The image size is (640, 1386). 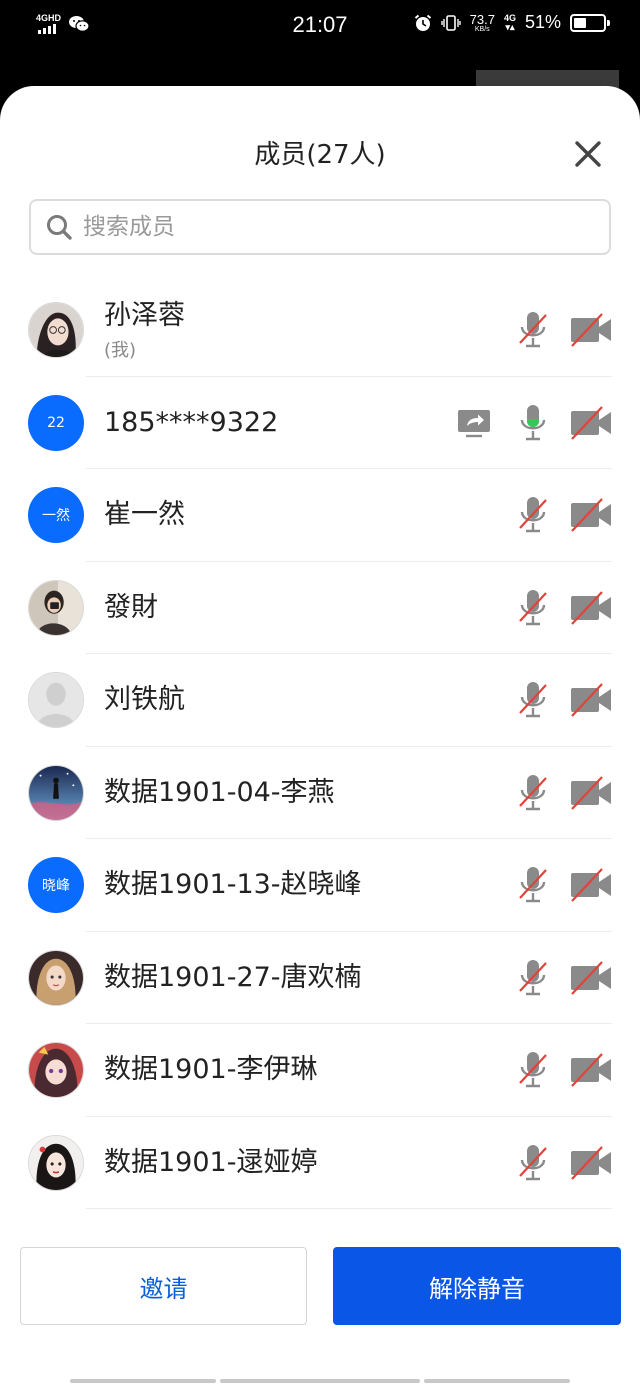 What do you see at coordinates (56, 885) in the screenshot?
I see `avatar: 晓峰` at bounding box center [56, 885].